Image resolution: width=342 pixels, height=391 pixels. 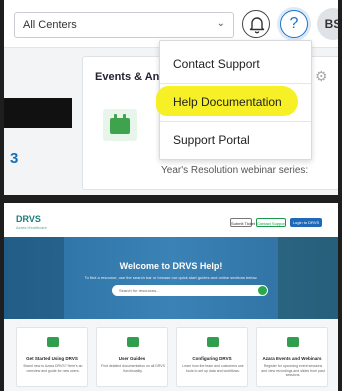 I want to click on dark-panel, so click(x=38, y=113).